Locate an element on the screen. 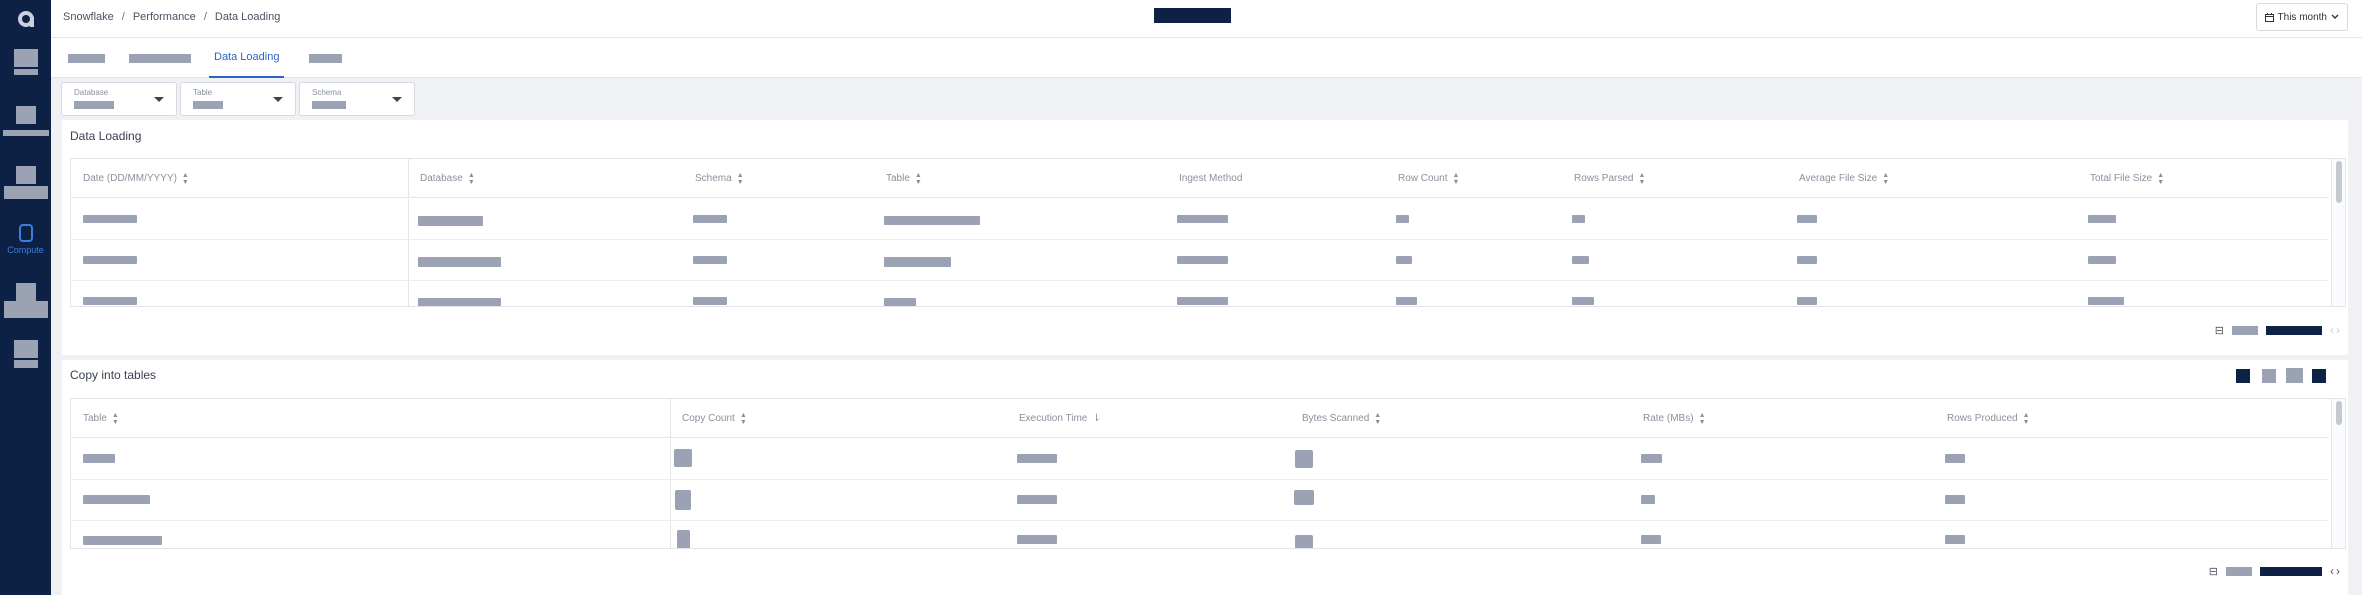 The image size is (2362, 595). panel-title: Data Loading is located at coordinates (106, 136).